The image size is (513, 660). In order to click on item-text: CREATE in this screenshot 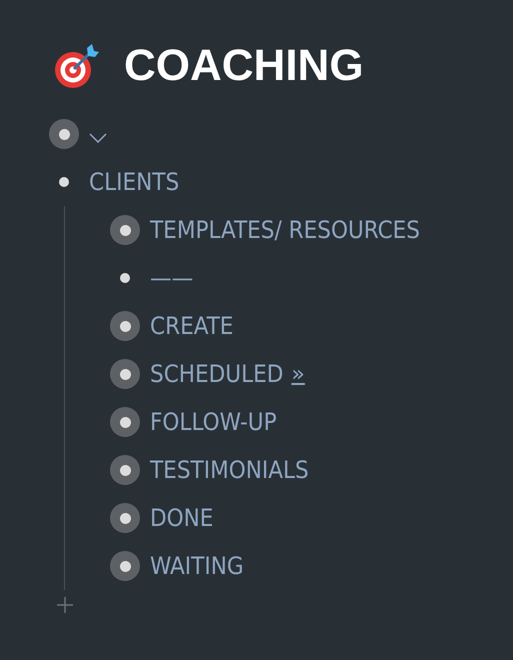, I will do `click(192, 326)`.